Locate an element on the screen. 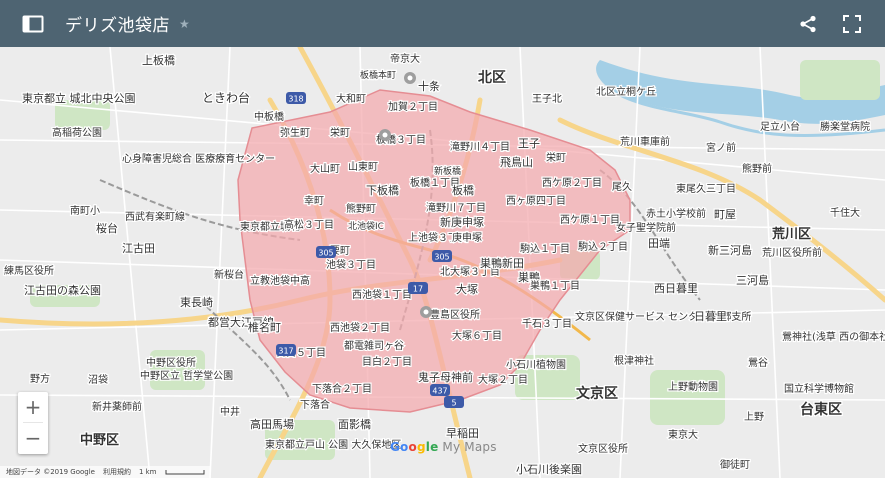 The width and height of the screenshot is (885, 478). map-label: 板橋 is located at coordinates (463, 190).